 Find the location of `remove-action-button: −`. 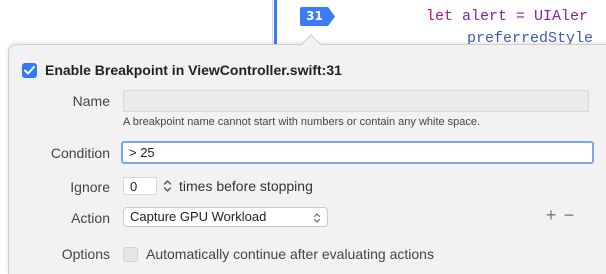

remove-action-button: − is located at coordinates (569, 215).